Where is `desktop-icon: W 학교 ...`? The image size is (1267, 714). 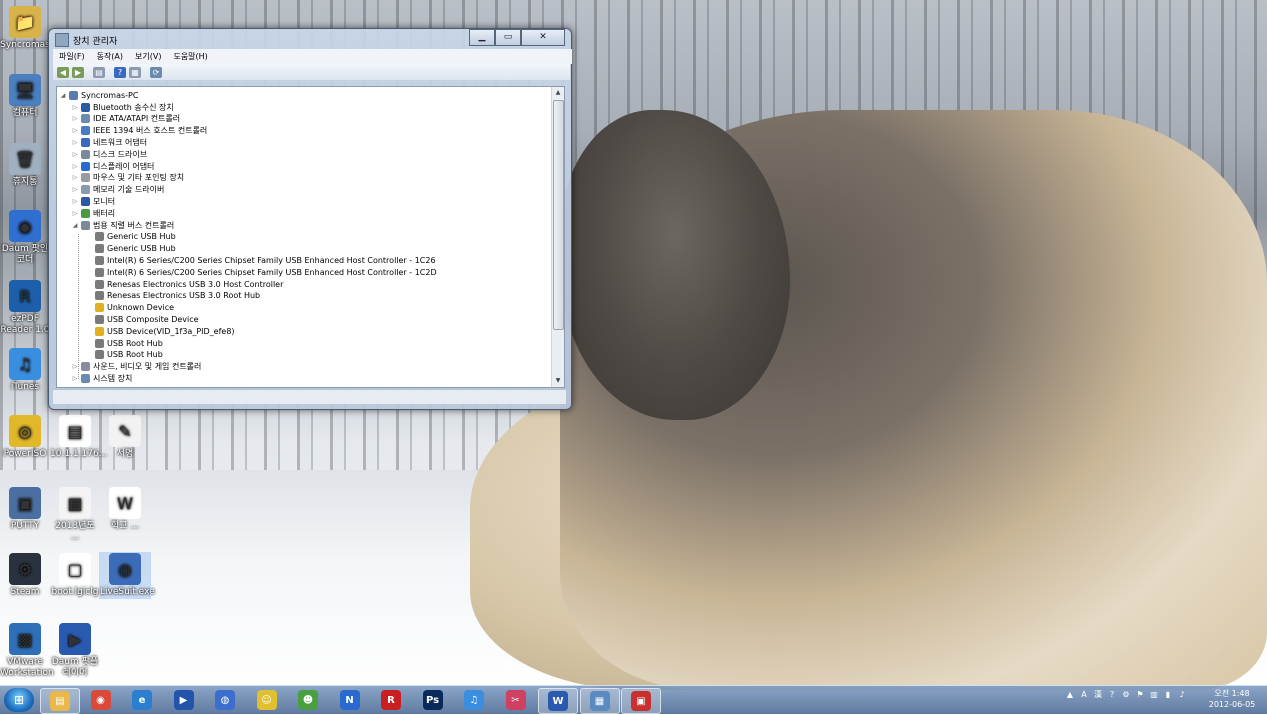
desktop-icon: W 학교 ... is located at coordinates (125, 509).